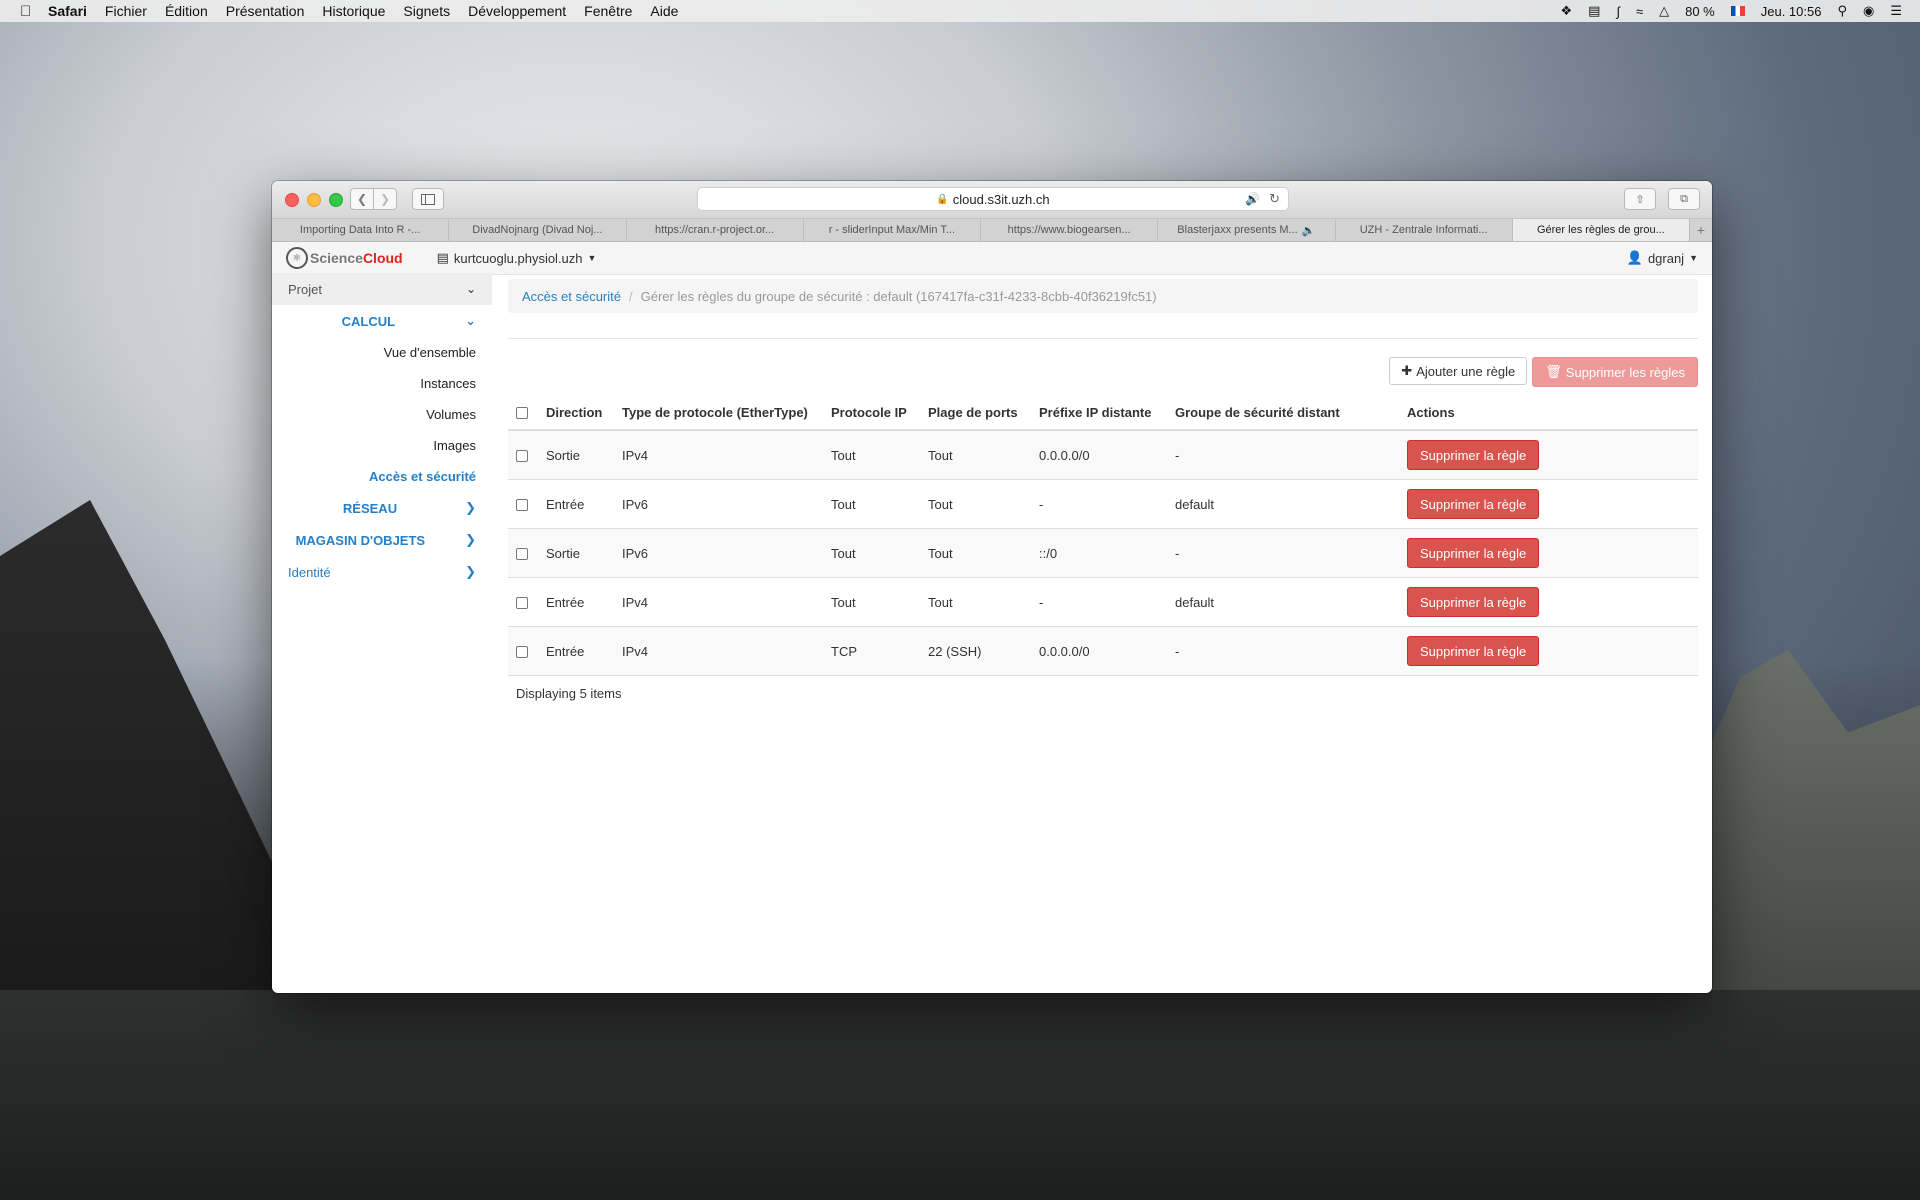 This screenshot has width=1920, height=1200. What do you see at coordinates (265, 11) in the screenshot?
I see `menu-presentation: Présentation` at bounding box center [265, 11].